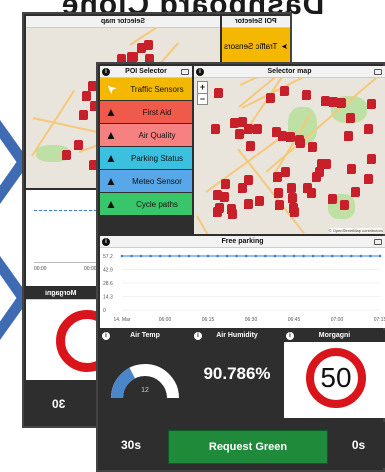 This screenshot has height=472, width=385. I want to click on x-tick-label: 07:15, so click(379, 320).